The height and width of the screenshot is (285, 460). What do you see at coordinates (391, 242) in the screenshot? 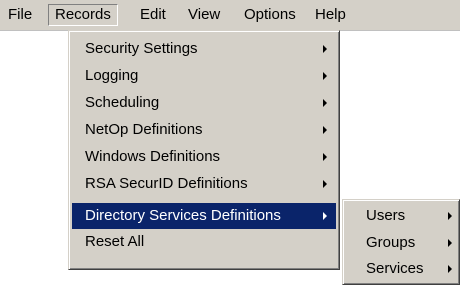
I see `submenu-item-label: Groups` at bounding box center [391, 242].